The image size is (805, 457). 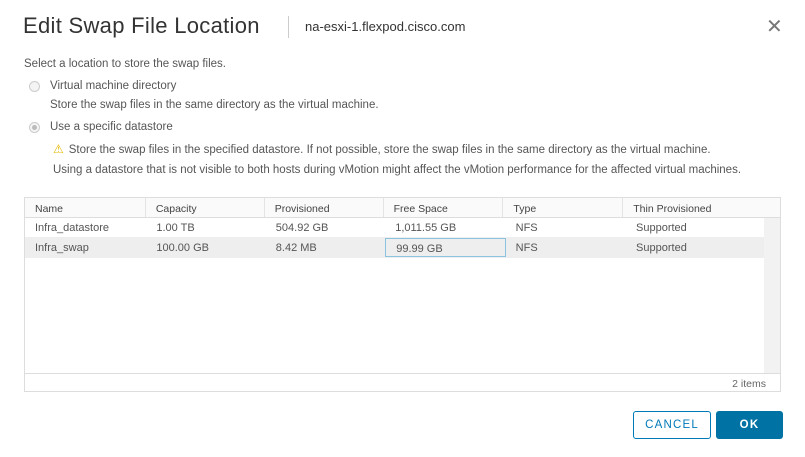 I want to click on cell-provisioned: 8.42 MB, so click(x=296, y=248).